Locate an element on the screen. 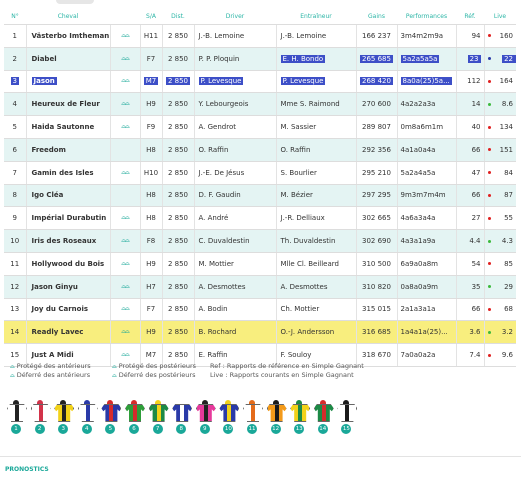 The width and height of the screenshot is (521, 485). horse-name: Igo Cléa is located at coordinates (48, 195).